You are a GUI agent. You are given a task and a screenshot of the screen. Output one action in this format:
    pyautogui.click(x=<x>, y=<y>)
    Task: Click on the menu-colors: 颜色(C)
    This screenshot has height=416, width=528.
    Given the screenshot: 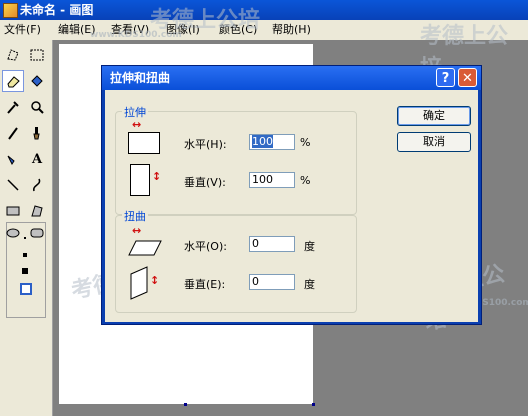 What is the action you would take?
    pyautogui.click(x=238, y=30)
    